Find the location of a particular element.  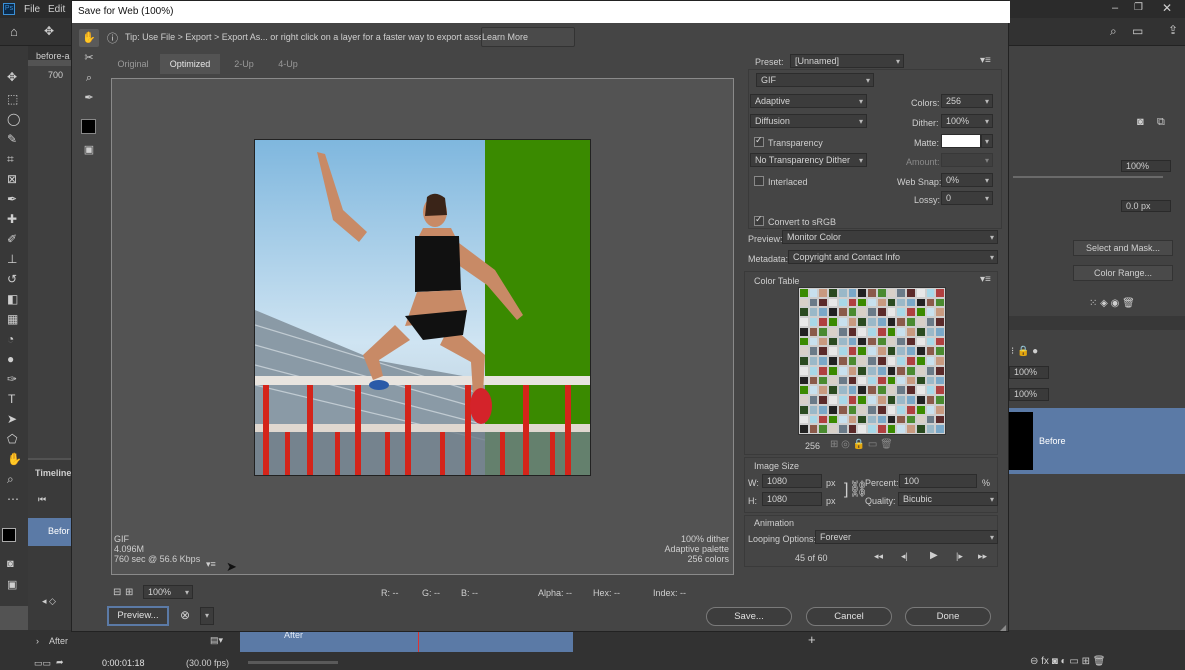

type-icon: T is located at coordinates (11, 399).